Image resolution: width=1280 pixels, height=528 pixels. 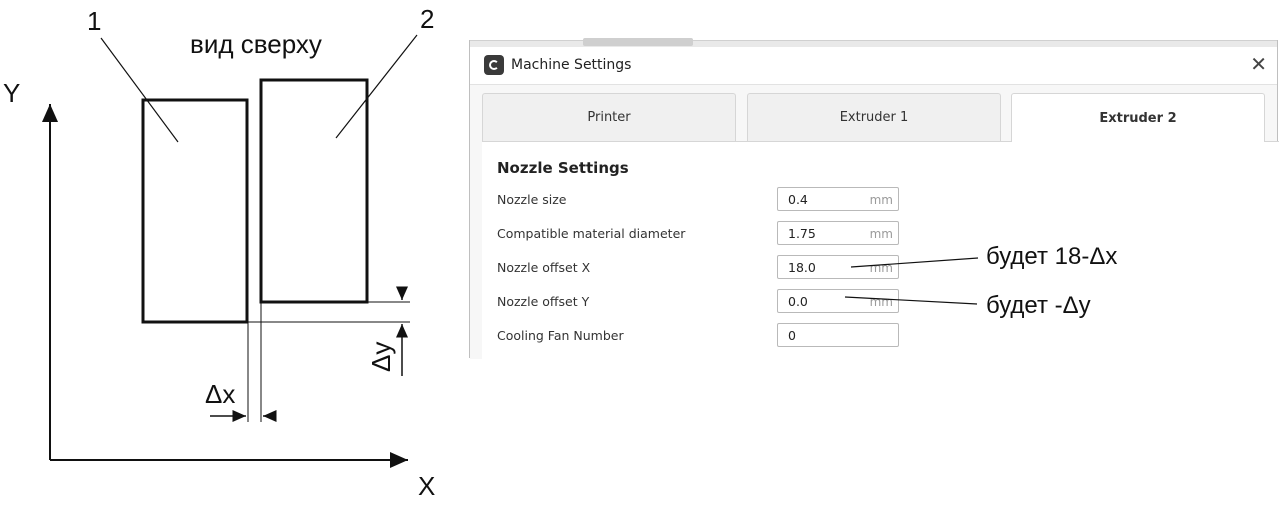 I want to click on title-bar: Machine Settings ✕, so click(x=873, y=65).